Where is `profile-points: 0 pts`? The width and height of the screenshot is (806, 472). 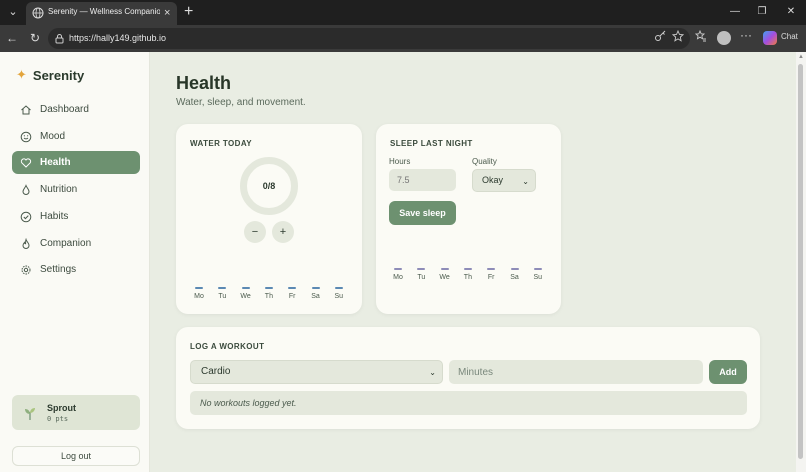 profile-points: 0 pts is located at coordinates (58, 419).